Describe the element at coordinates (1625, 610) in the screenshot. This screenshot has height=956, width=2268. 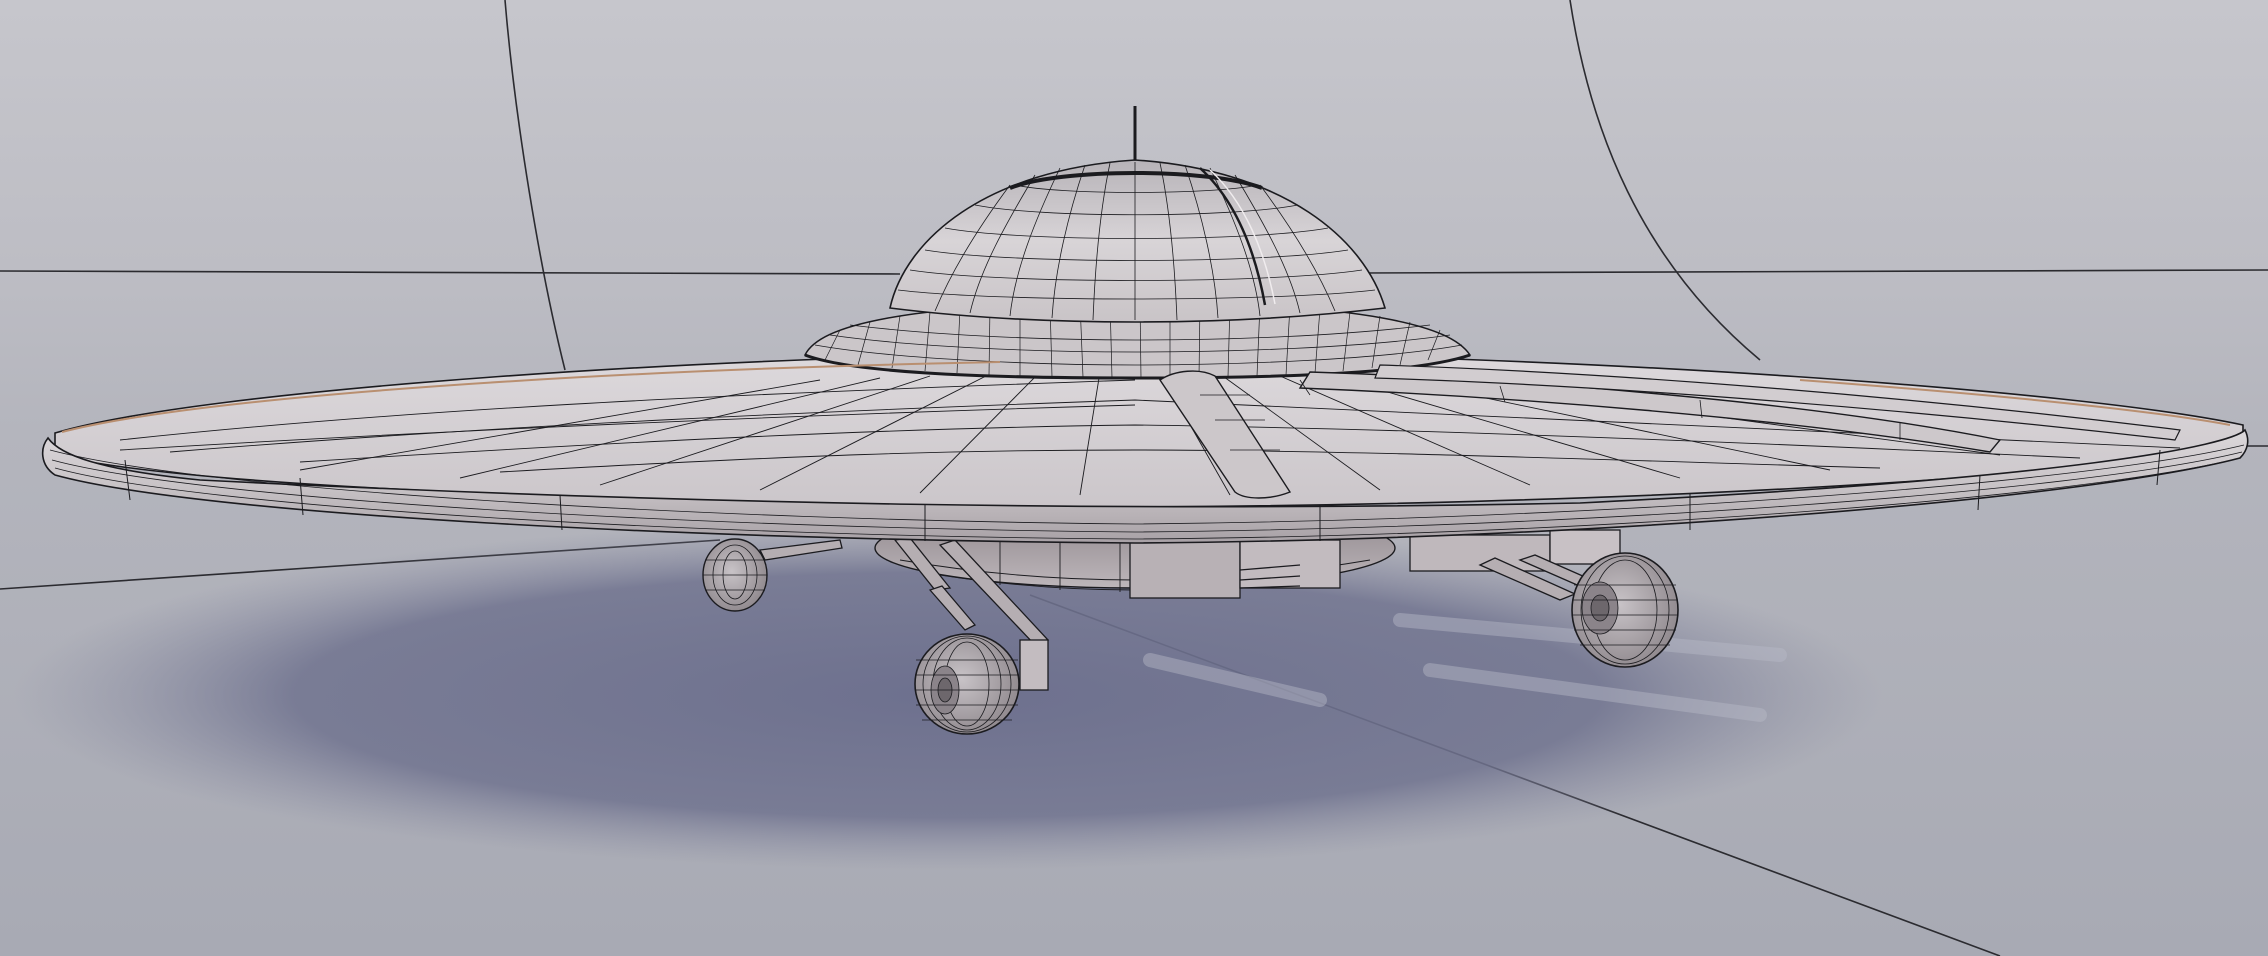
I see `wheel-right` at that location.